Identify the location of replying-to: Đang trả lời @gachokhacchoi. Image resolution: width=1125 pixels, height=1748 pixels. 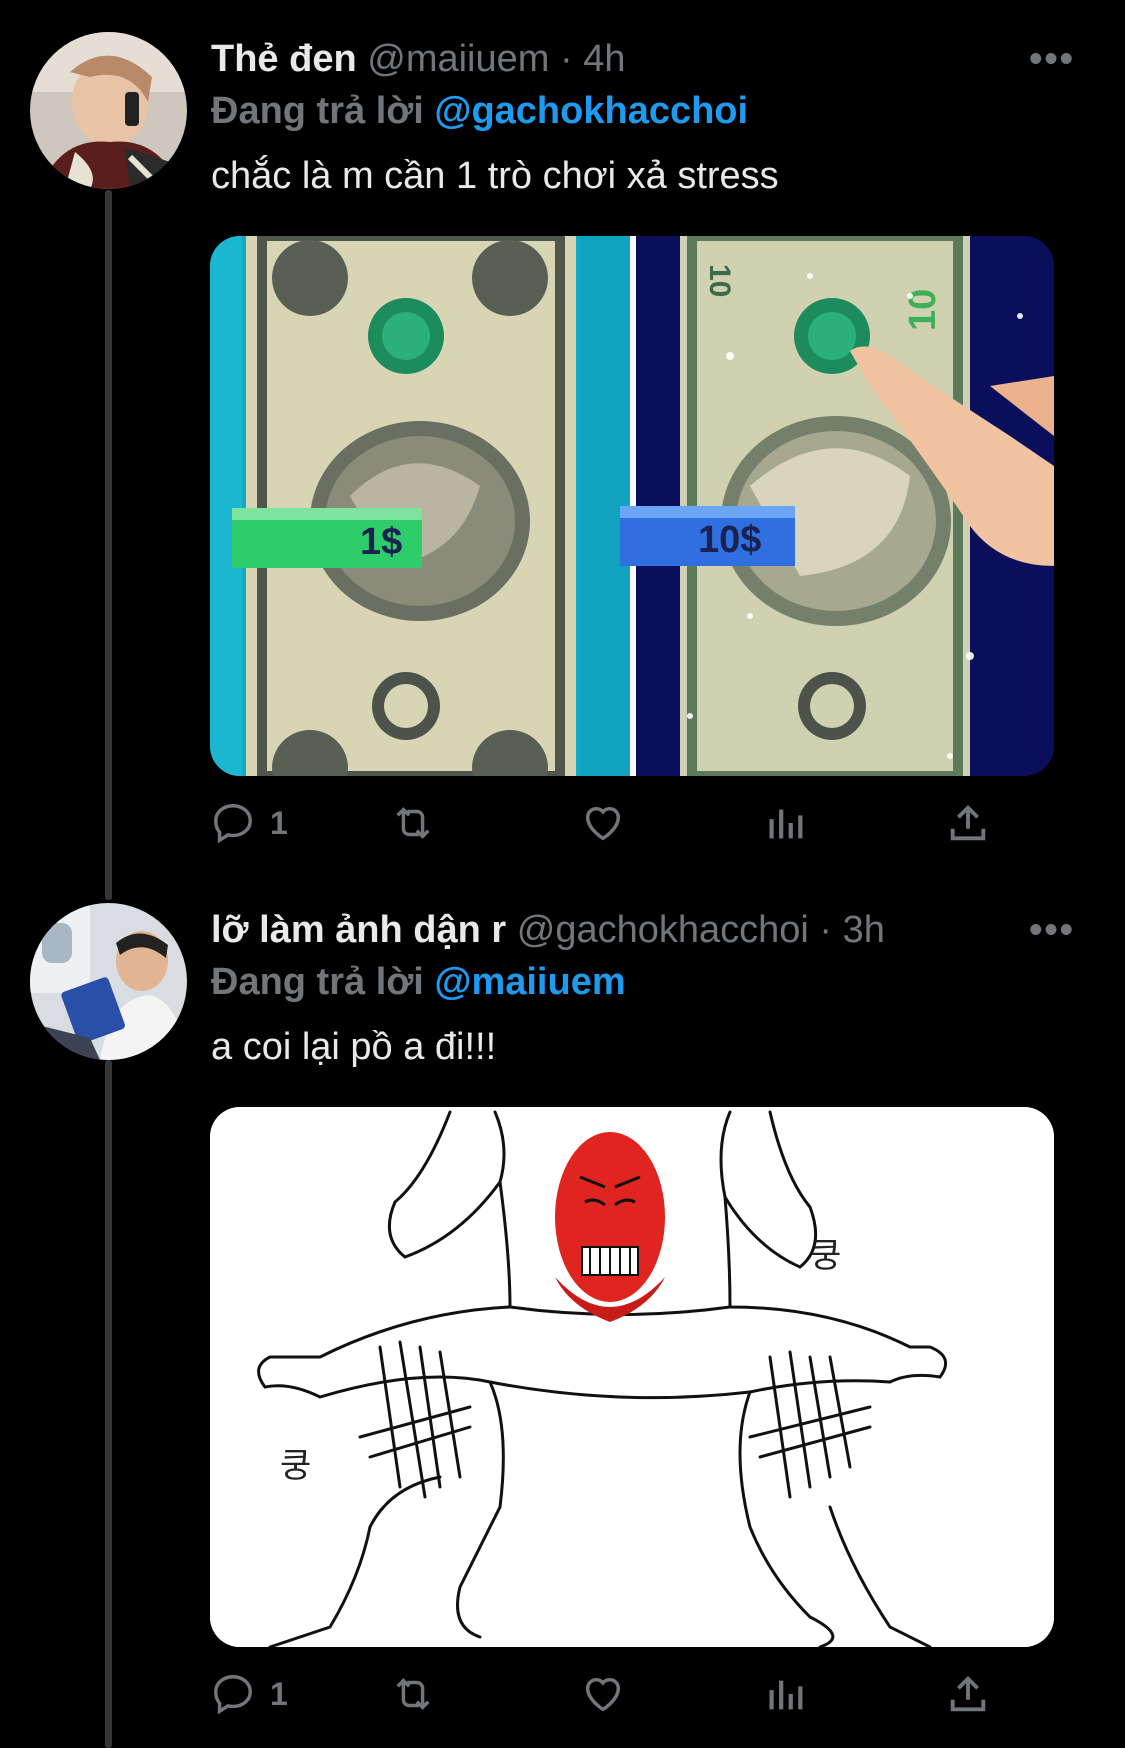
(479, 111).